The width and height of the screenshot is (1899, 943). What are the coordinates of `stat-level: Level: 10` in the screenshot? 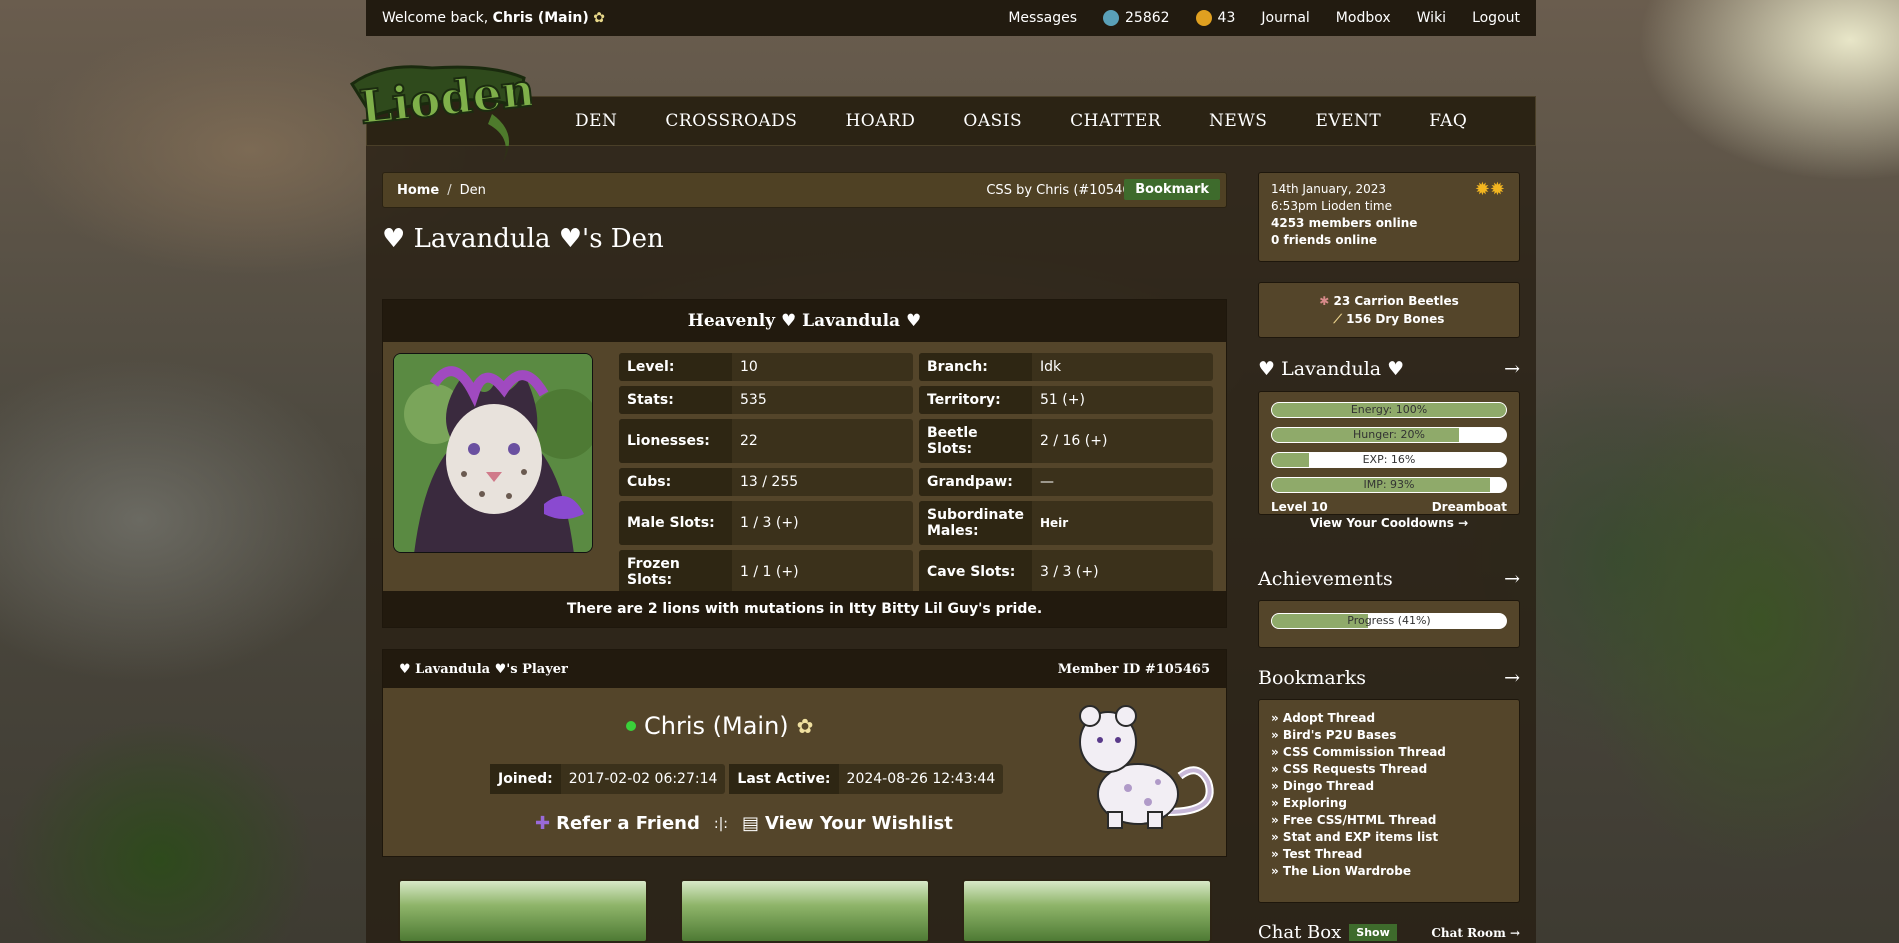 It's located at (766, 367).